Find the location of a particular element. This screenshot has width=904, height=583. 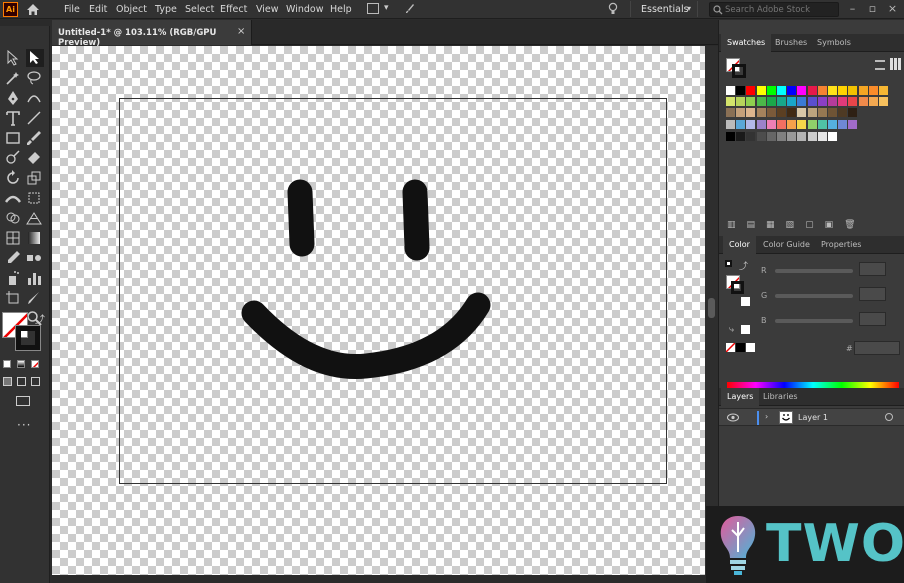

delete-swatch-icon: 🗑 is located at coordinates (855, 225).